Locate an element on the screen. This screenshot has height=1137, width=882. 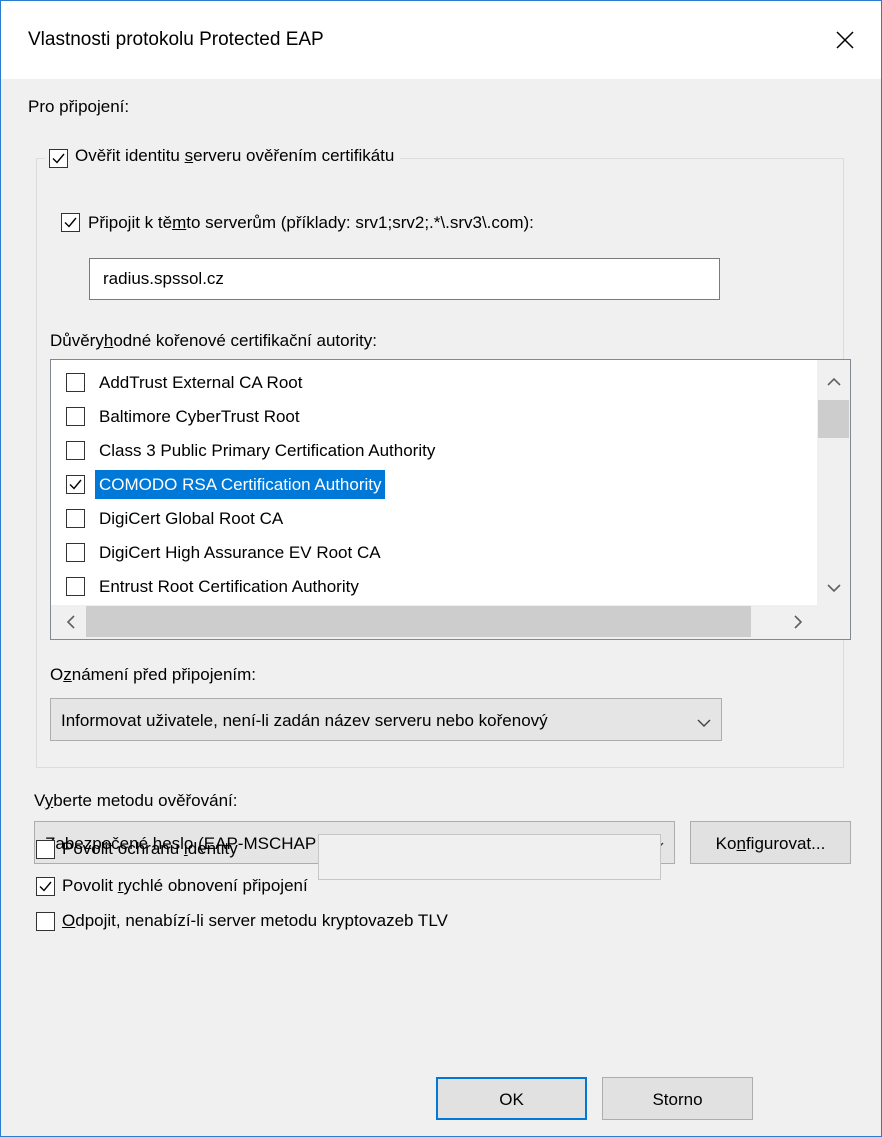
ca-list-item: COMODO RSA Certification Authority is located at coordinates (433, 484).